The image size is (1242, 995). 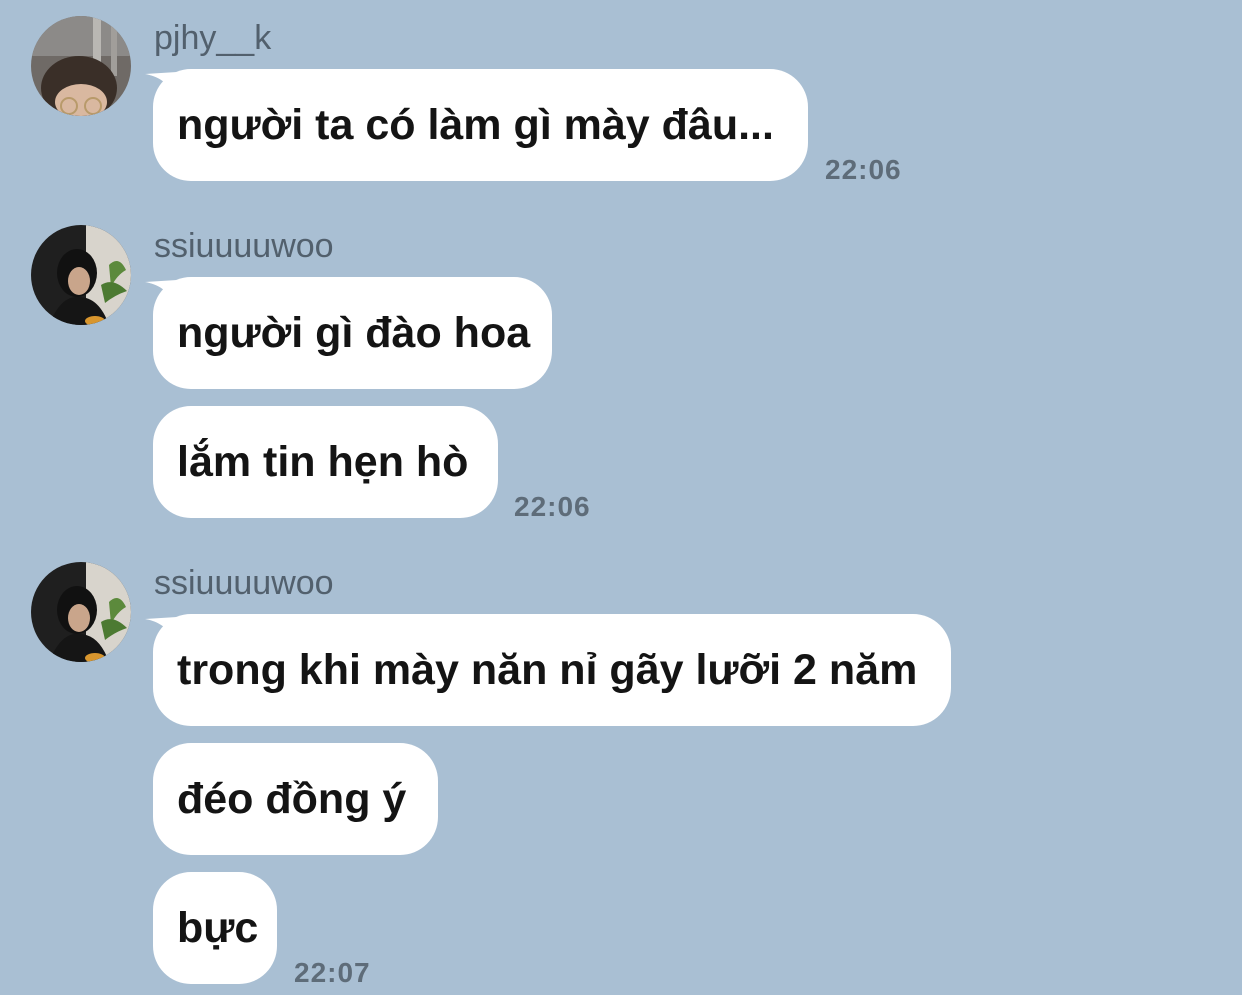 I want to click on message-bubble: lắm tin hẹn hò, so click(x=325, y=462).